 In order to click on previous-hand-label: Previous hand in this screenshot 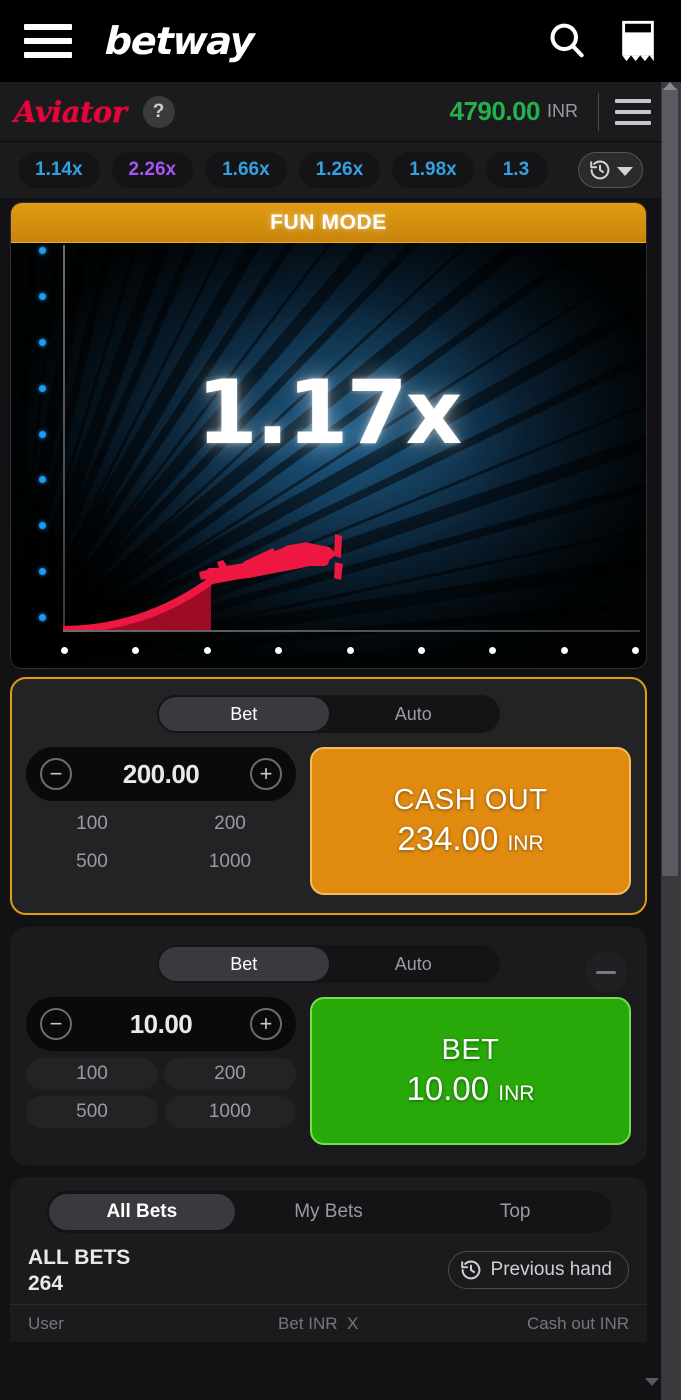, I will do `click(551, 1269)`.